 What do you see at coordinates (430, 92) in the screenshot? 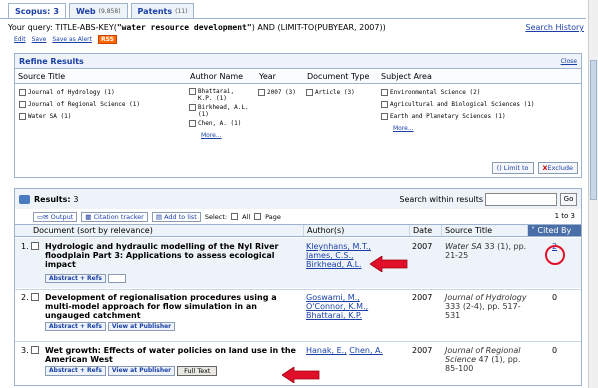
I see `filter-subject: Environmental Science (2)` at bounding box center [430, 92].